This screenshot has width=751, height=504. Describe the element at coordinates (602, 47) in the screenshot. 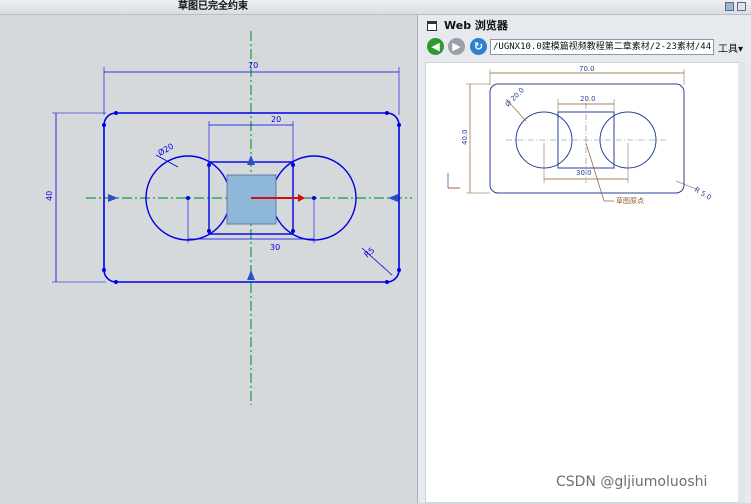

I see `address-field: /UGNX10.0建模篇视频教程第二章素材/2-23素材/44.jpg` at that location.